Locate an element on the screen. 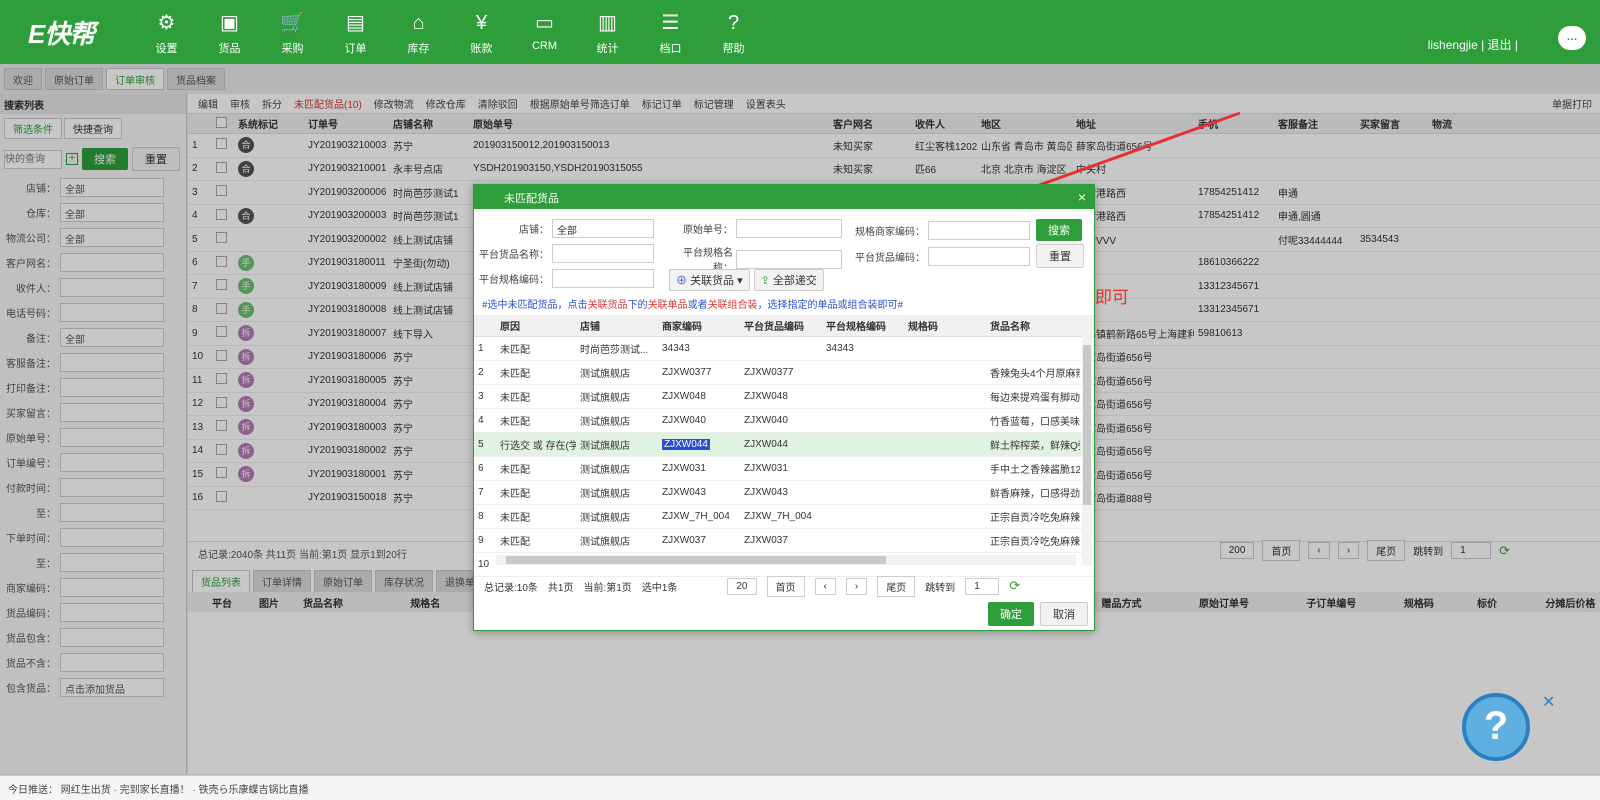 This screenshot has height=800, width=1600. dialog-table-row: 6 未匹配 测试旗舰店 ZJXW031 ZJXW031 手中土之香辣酱脆120 is located at coordinates (784, 469).